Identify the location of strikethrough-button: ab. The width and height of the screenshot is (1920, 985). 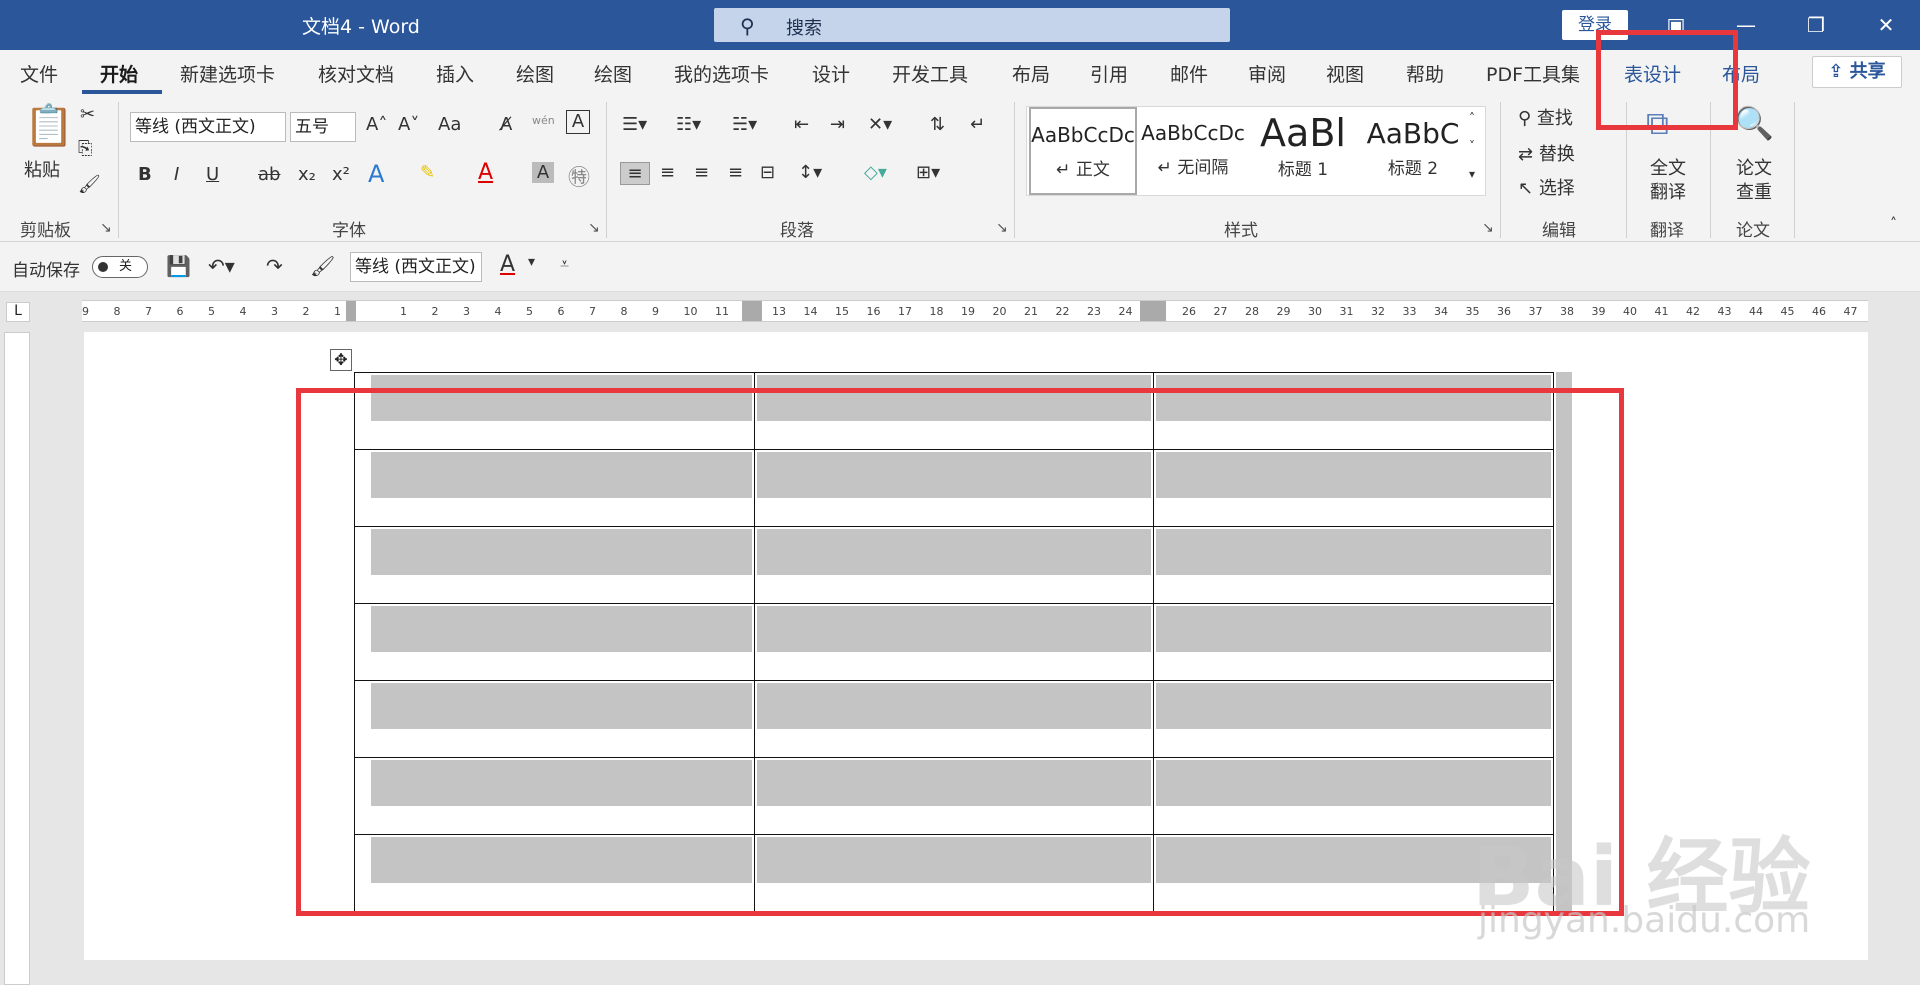
(269, 174).